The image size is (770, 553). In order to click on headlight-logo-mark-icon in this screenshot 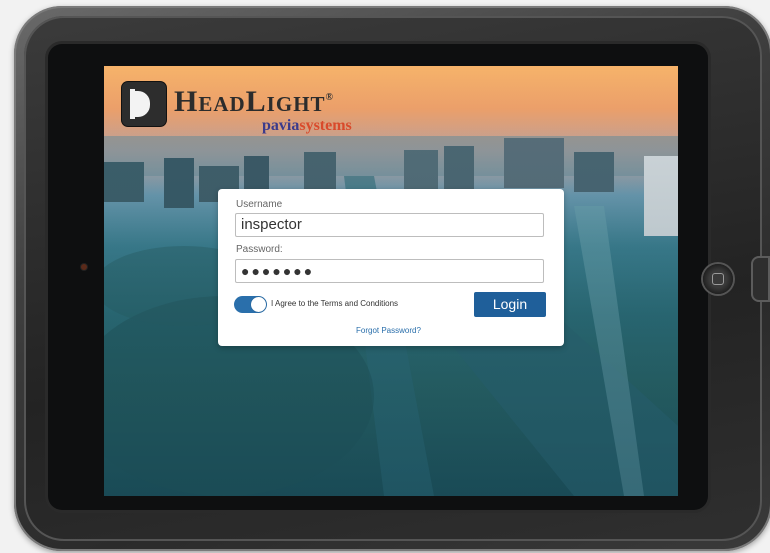, I will do `click(144, 104)`.